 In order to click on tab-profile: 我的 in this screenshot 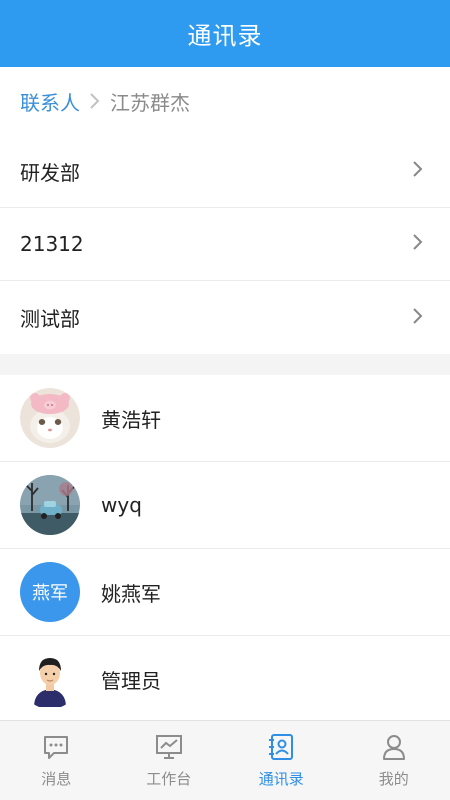, I will do `click(394, 760)`.